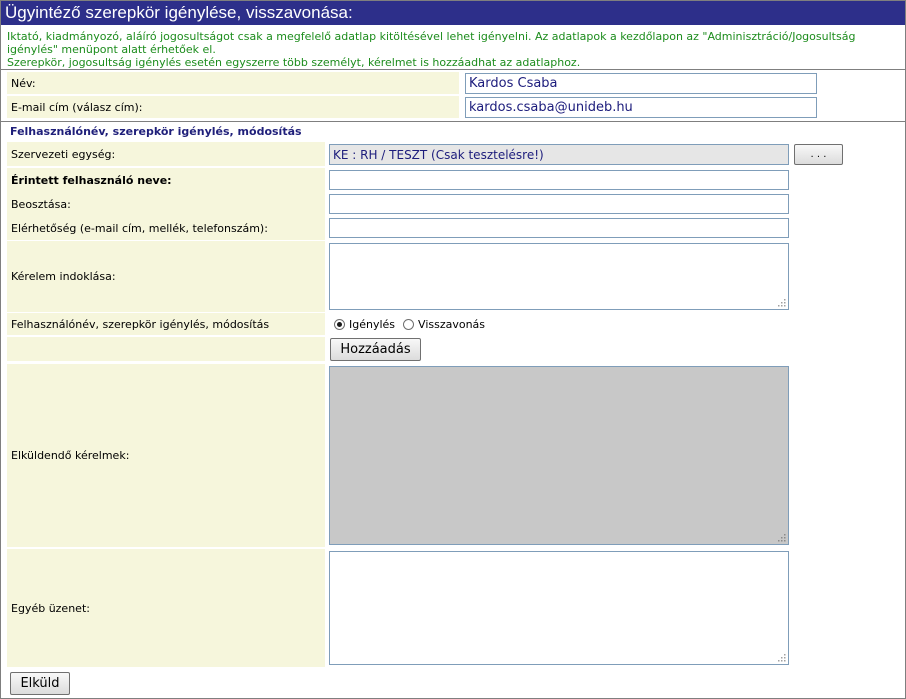 The image size is (906, 699). I want to click on email-field: kardos.csaba@unideb.hu, so click(641, 107).